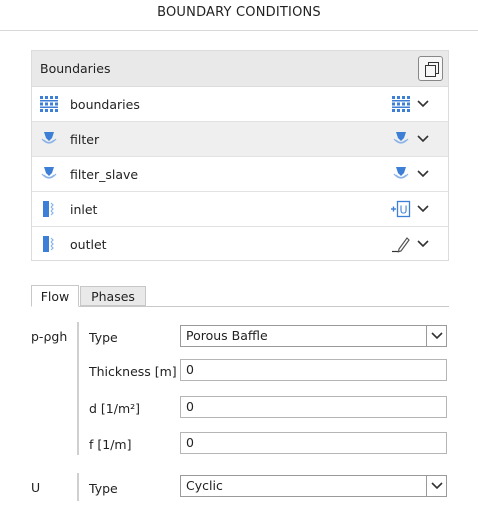  What do you see at coordinates (103, 337) in the screenshot?
I see `p-rgh-type-label: Type` at bounding box center [103, 337].